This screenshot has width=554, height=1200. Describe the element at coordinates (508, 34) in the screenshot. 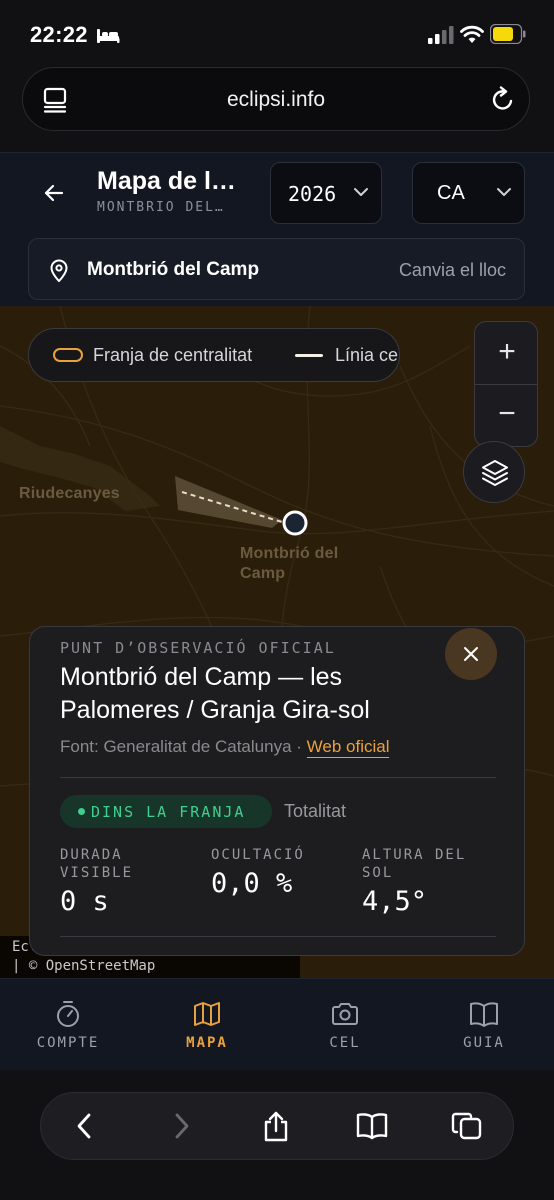

I see `battery-icon` at that location.